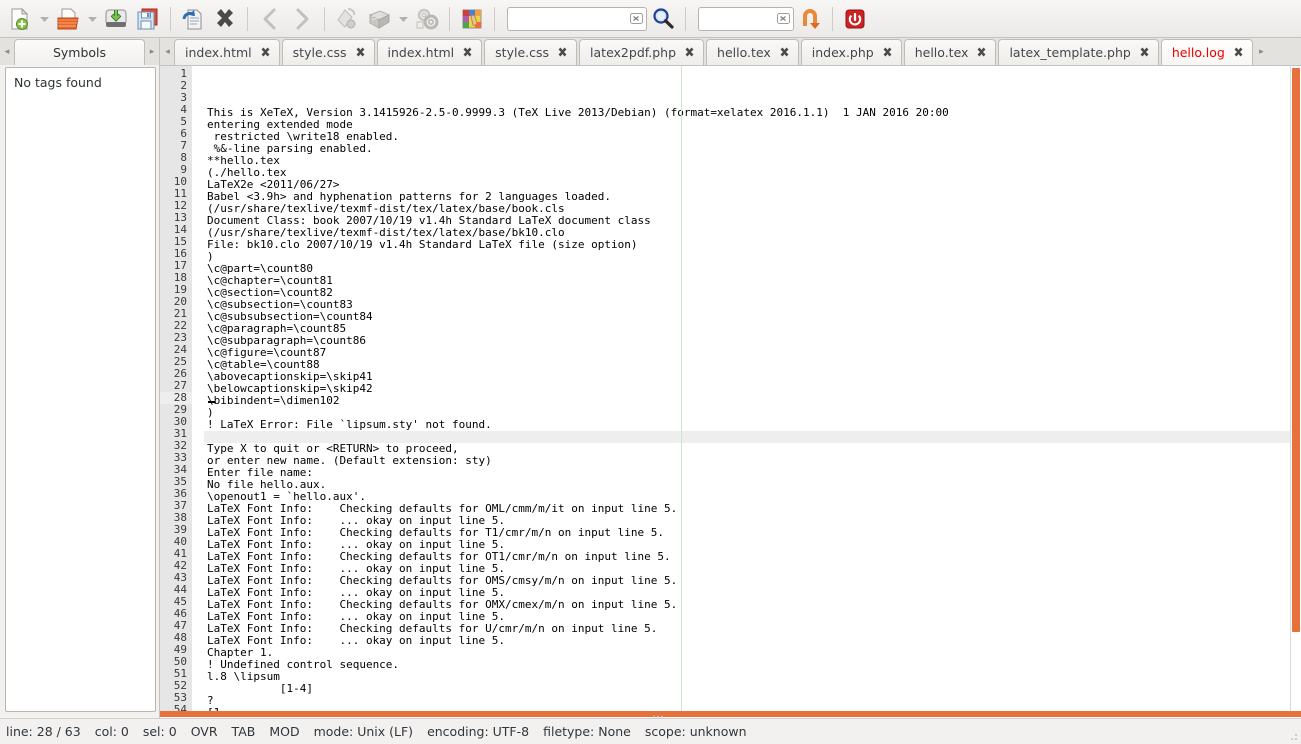  I want to click on code-line: Enter file name:, so click(752, 473).